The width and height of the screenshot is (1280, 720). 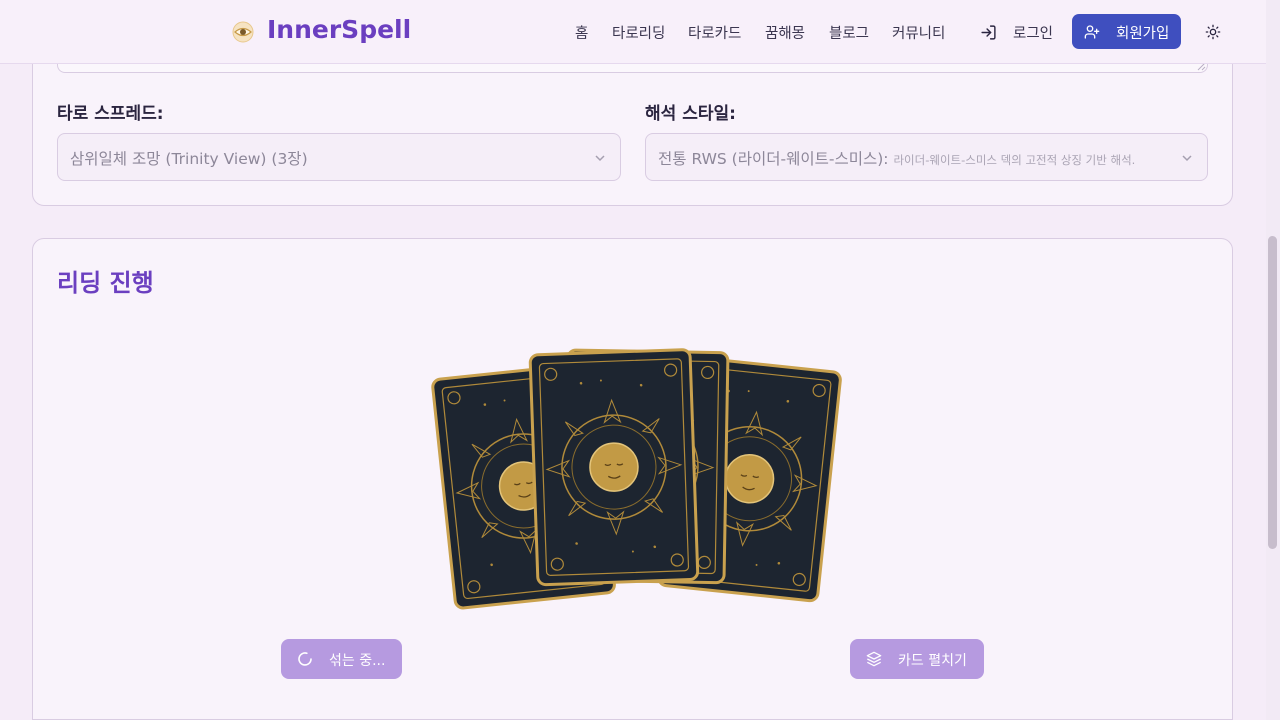 What do you see at coordinates (690, 114) in the screenshot?
I see `style-label: 해석 스타일:` at bounding box center [690, 114].